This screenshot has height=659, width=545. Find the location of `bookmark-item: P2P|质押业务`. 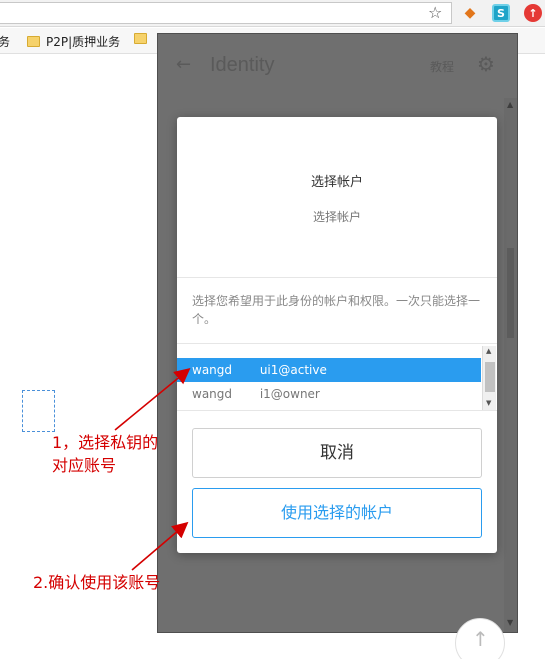

bookmark-item: P2P|质押业务 is located at coordinates (73, 41).